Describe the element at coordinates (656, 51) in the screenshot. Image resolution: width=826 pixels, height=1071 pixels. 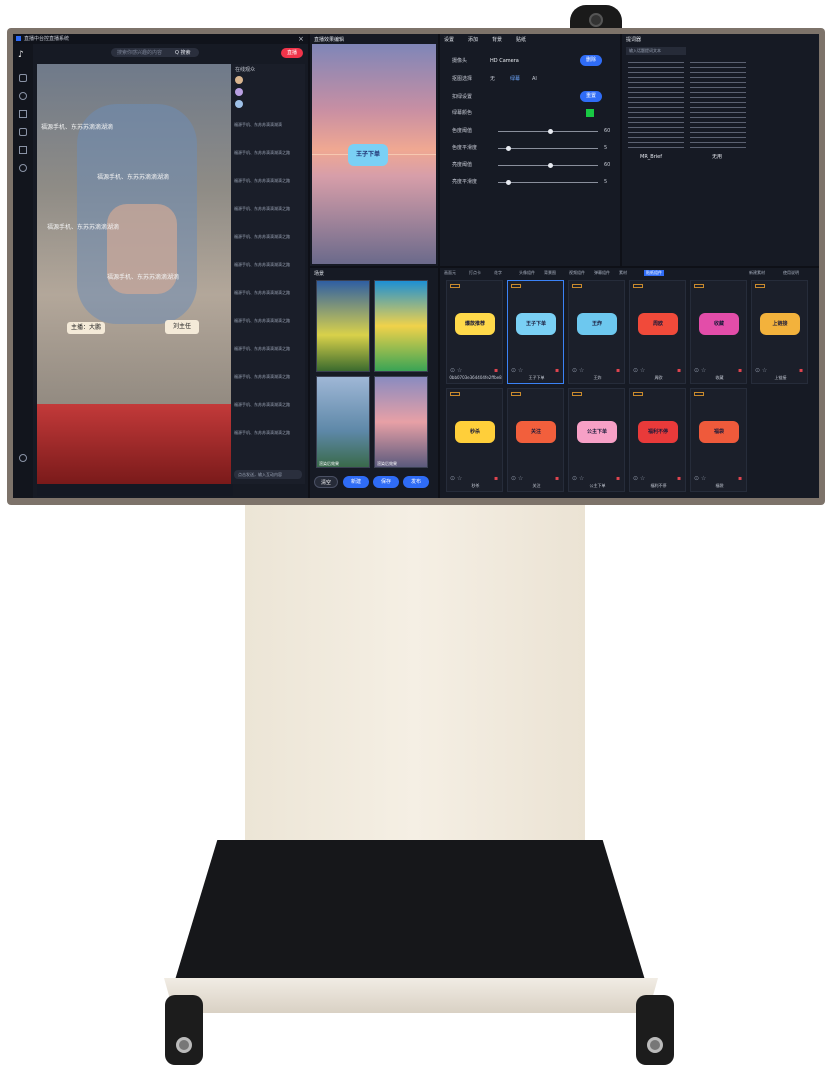
I see `script-input: 输入话题提词文本` at that location.